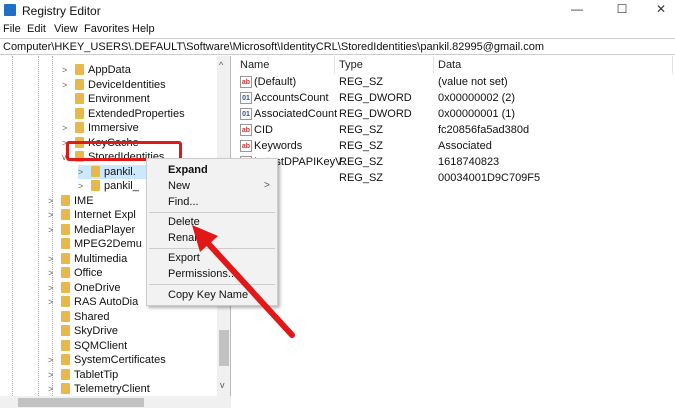 Image resolution: width=675 pixels, height=408 pixels. Describe the element at coordinates (361, 82) in the screenshot. I see `value-type: REG_SZ` at that location.